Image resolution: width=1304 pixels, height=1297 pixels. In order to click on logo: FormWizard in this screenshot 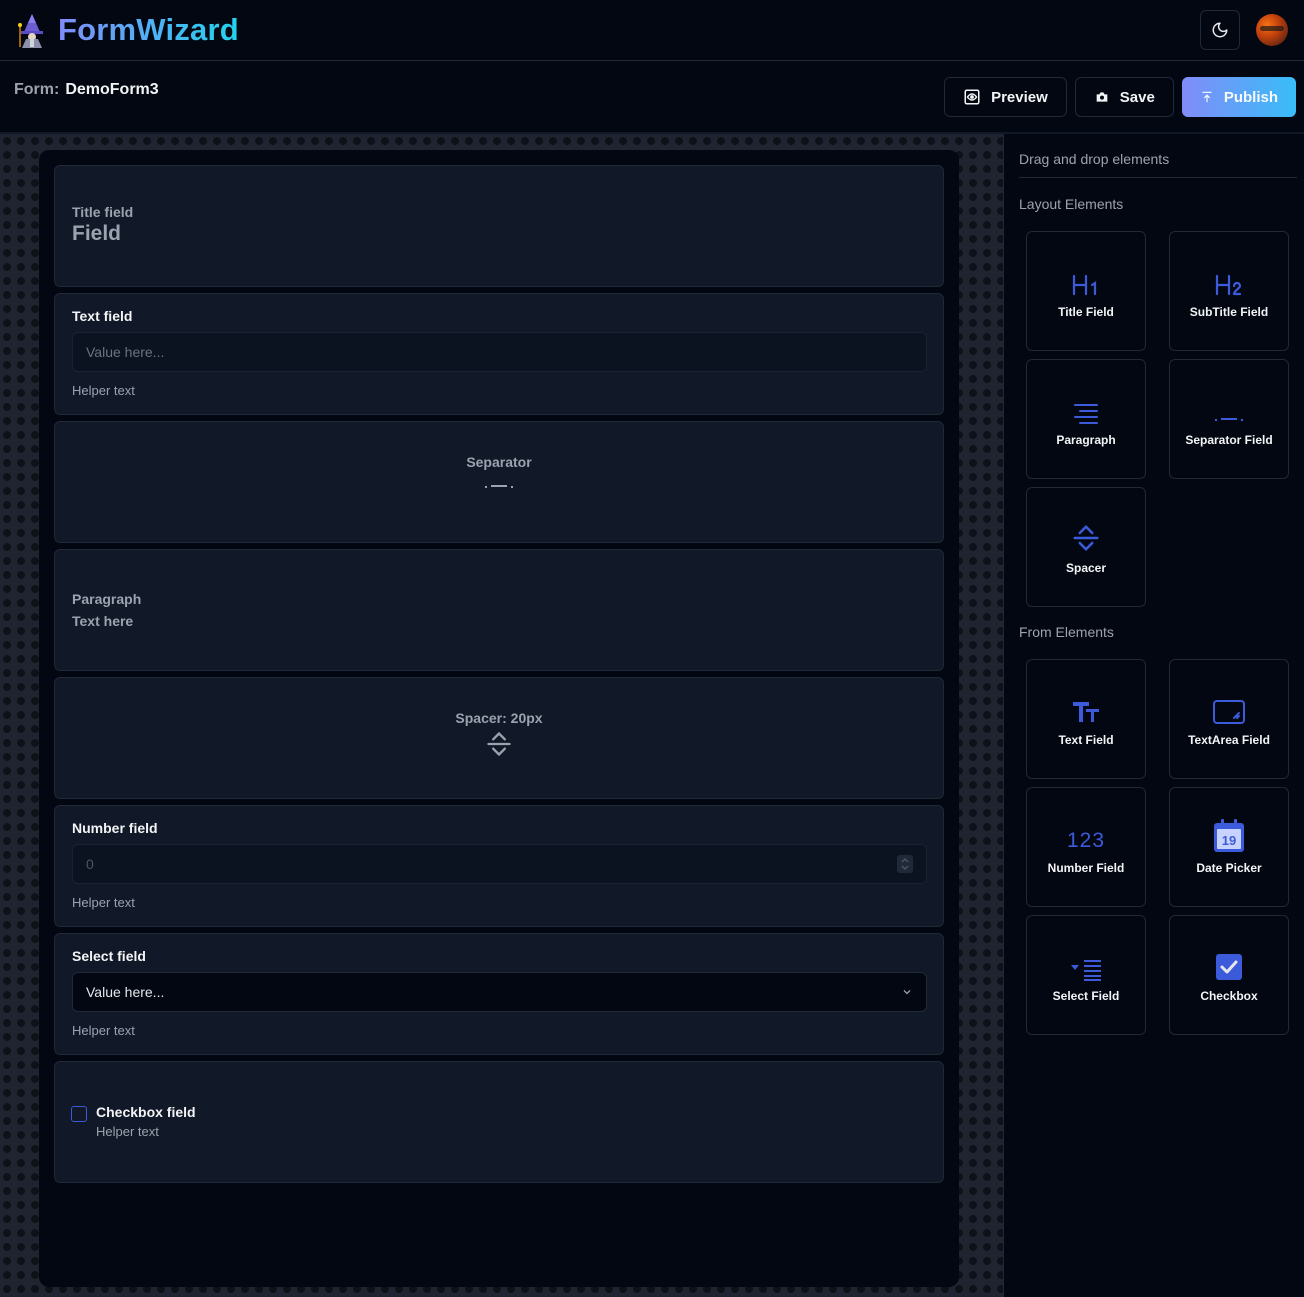, I will do `click(127, 30)`.